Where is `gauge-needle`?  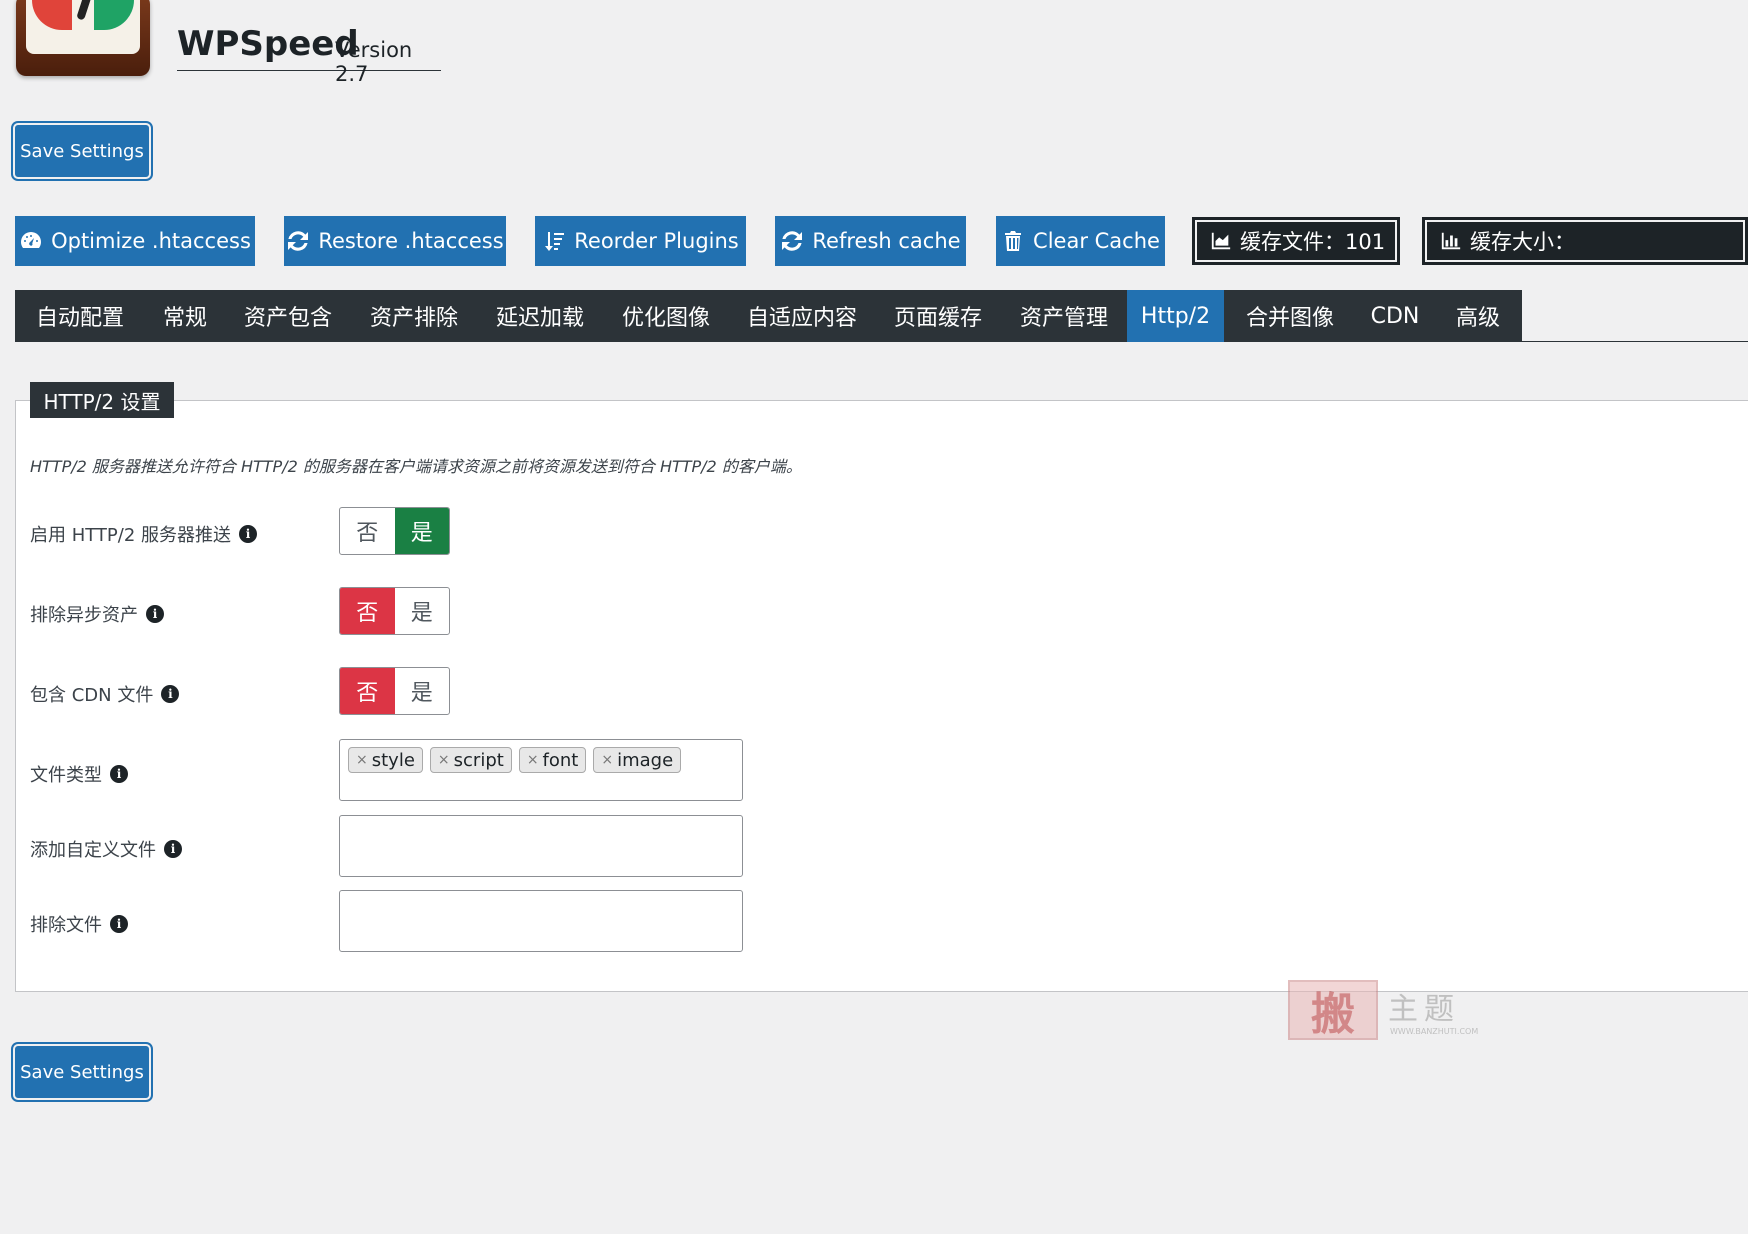 gauge-needle is located at coordinates (84, 10).